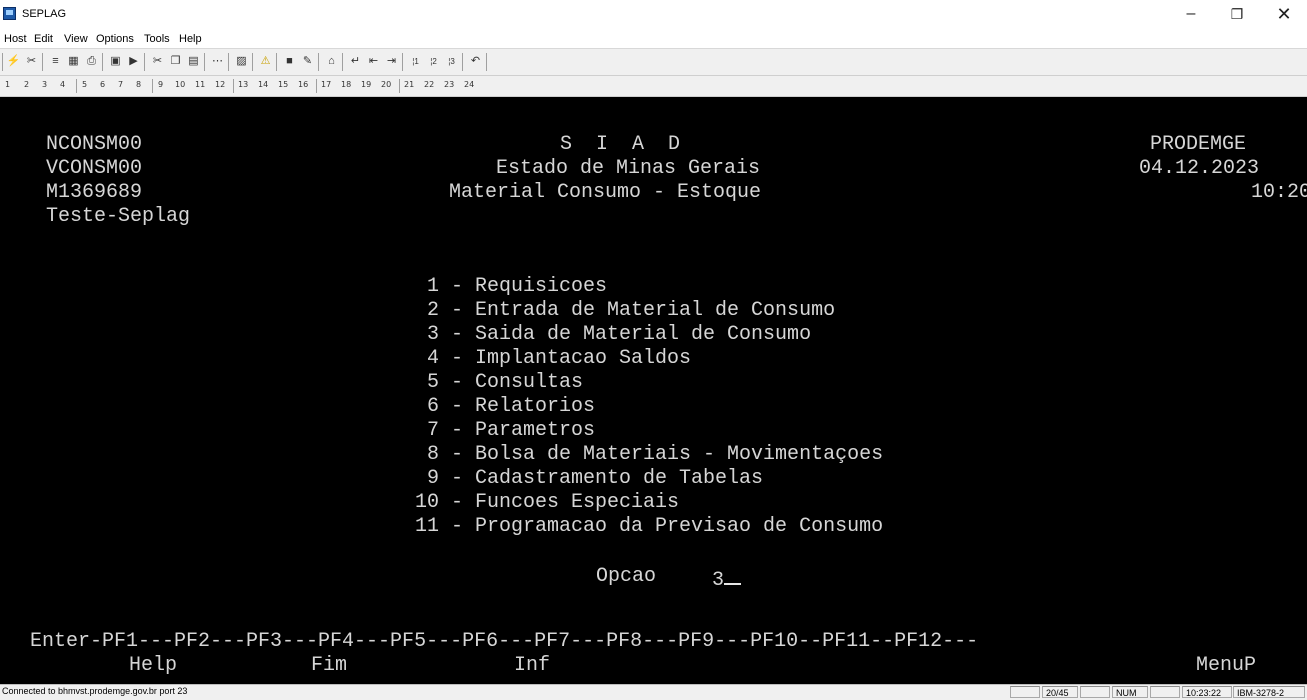 The image size is (1307, 700). Describe the element at coordinates (118, 216) in the screenshot. I see `environment-label: Teste-Seplag` at that location.